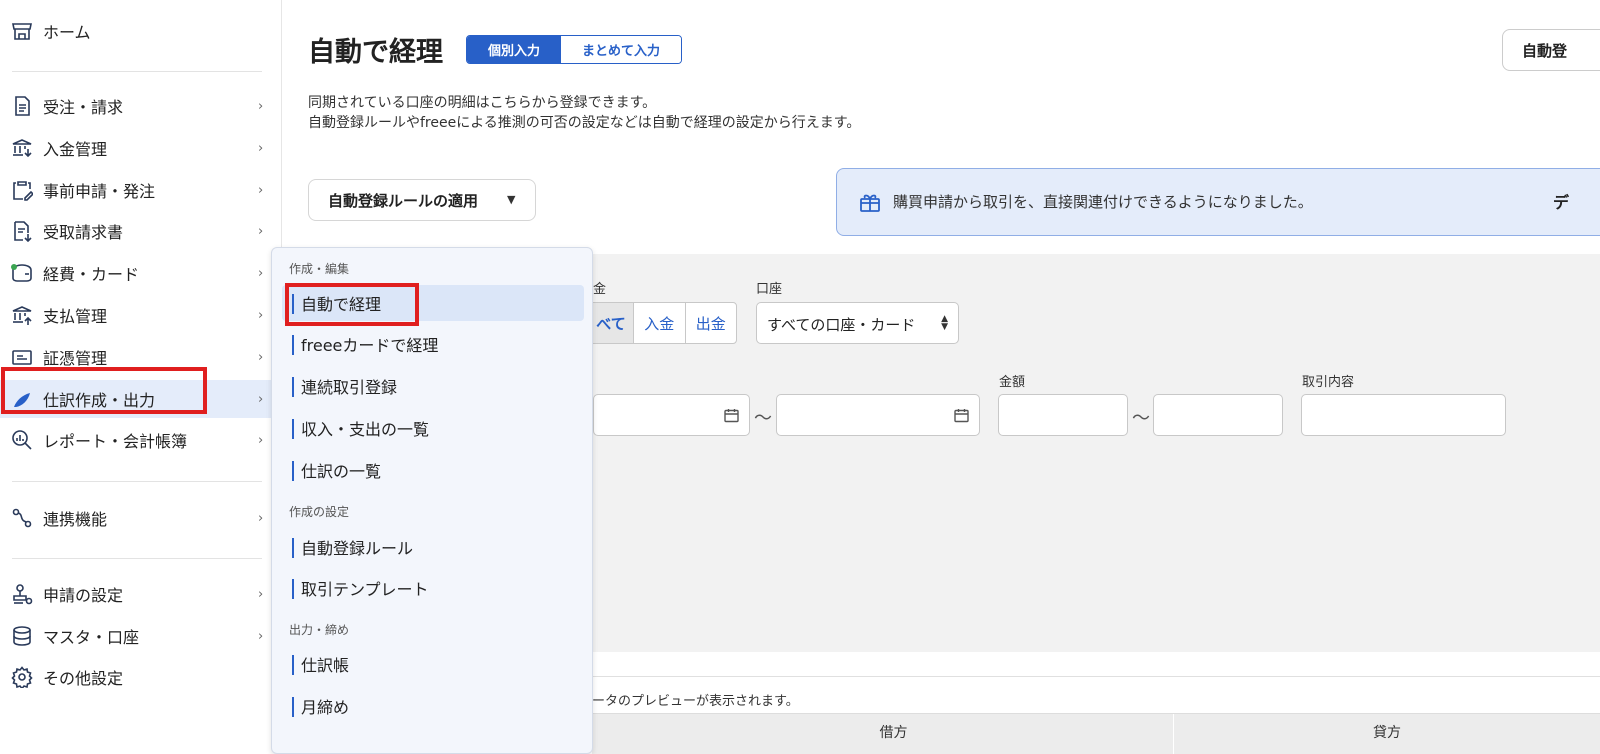  I want to click on menu-item-label: 月締め, so click(325, 707).